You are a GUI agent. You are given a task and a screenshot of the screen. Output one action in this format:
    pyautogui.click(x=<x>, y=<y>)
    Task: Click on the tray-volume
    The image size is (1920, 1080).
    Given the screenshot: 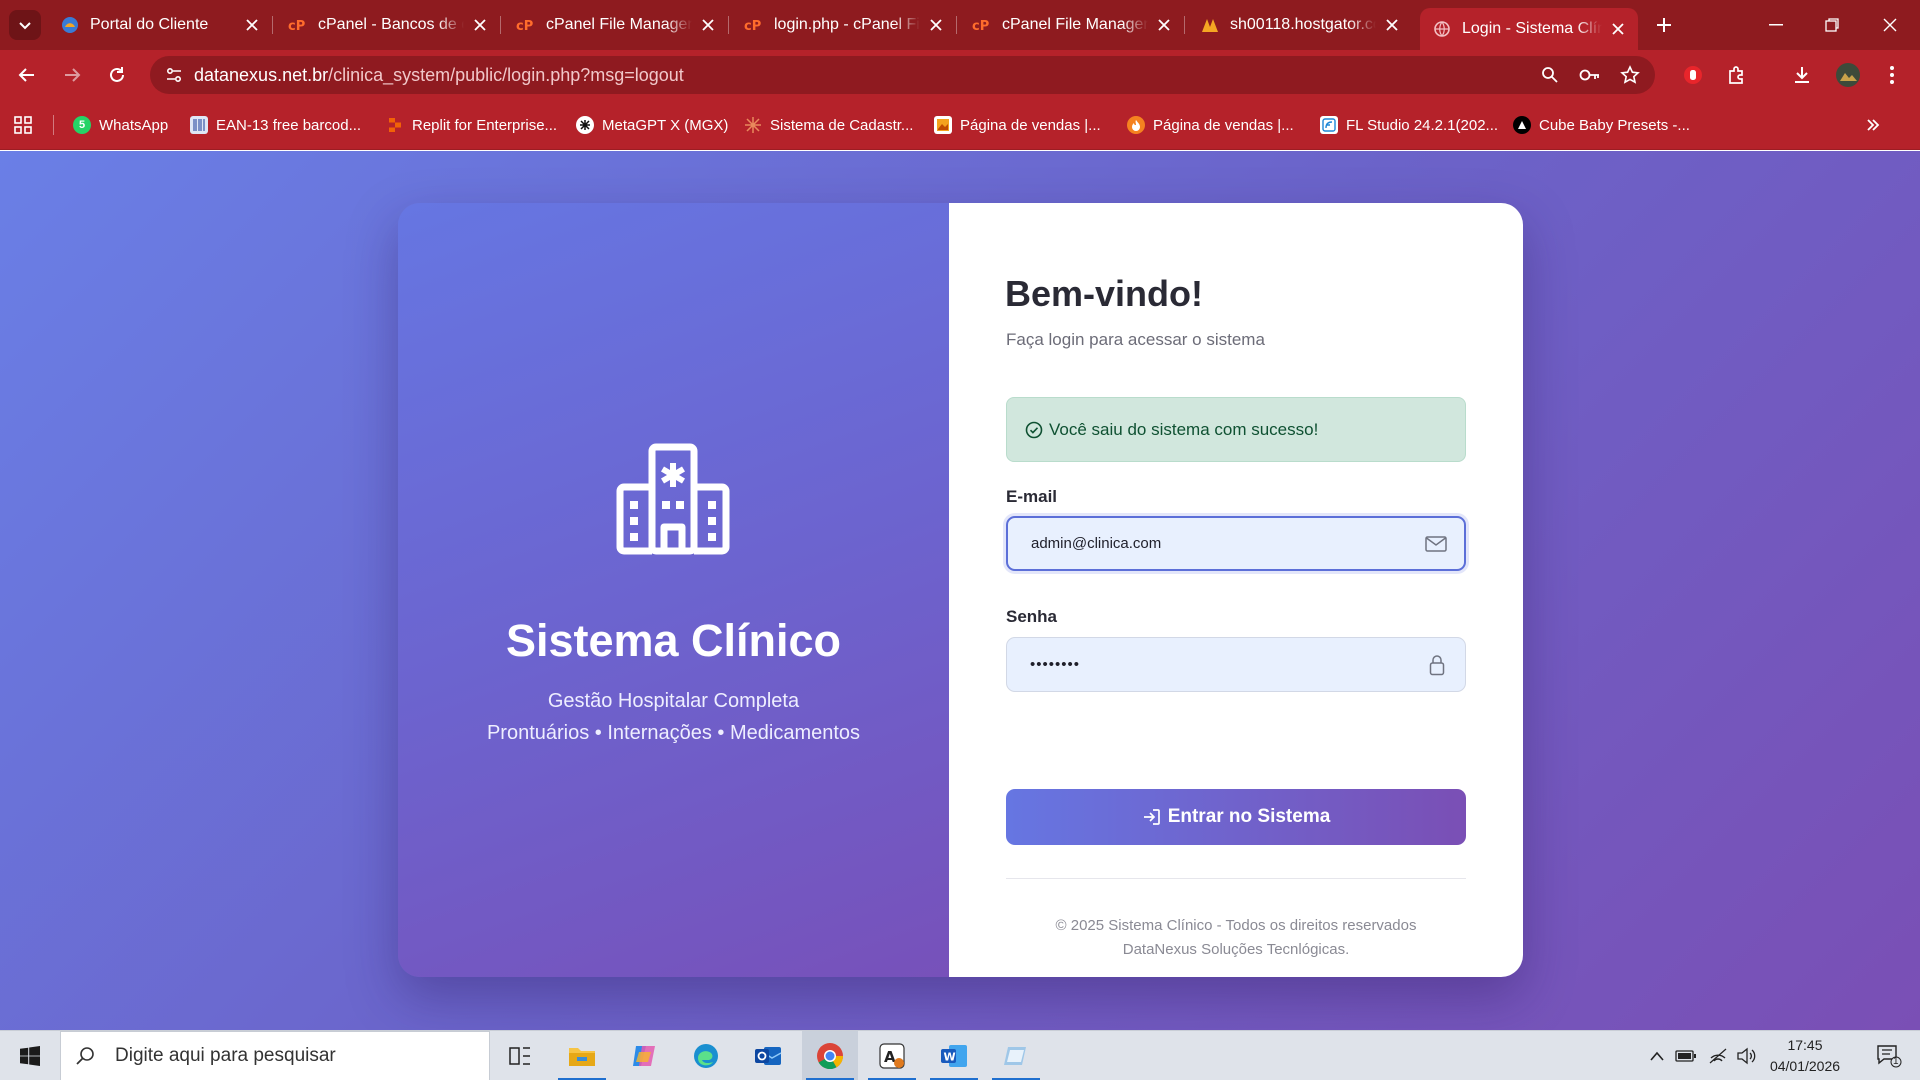 What is the action you would take?
    pyautogui.click(x=1746, y=1055)
    